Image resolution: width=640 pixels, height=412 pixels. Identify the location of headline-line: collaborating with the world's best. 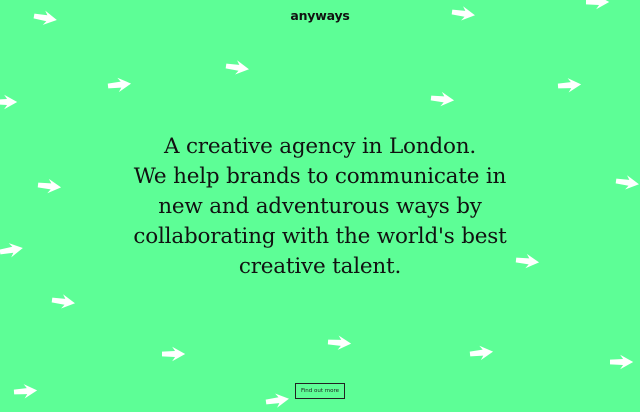
(320, 236).